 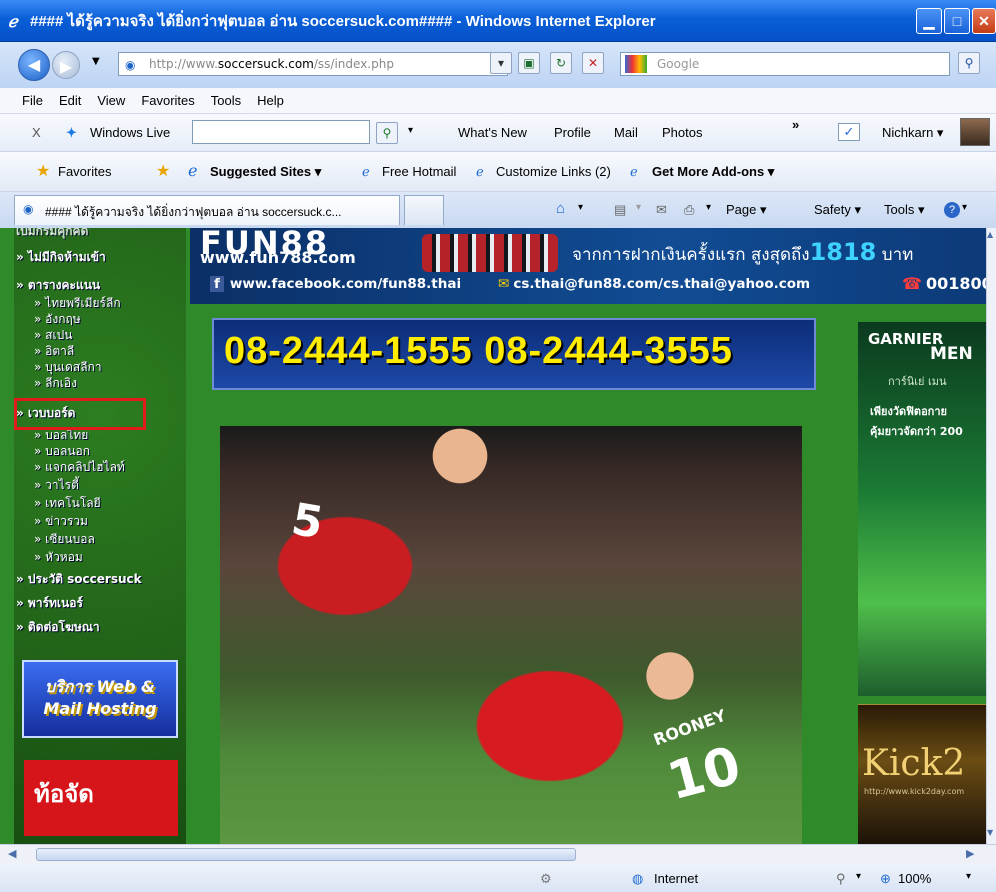 I want to click on sidebar-item-variety: » วาไรตี้, so click(x=56, y=485).